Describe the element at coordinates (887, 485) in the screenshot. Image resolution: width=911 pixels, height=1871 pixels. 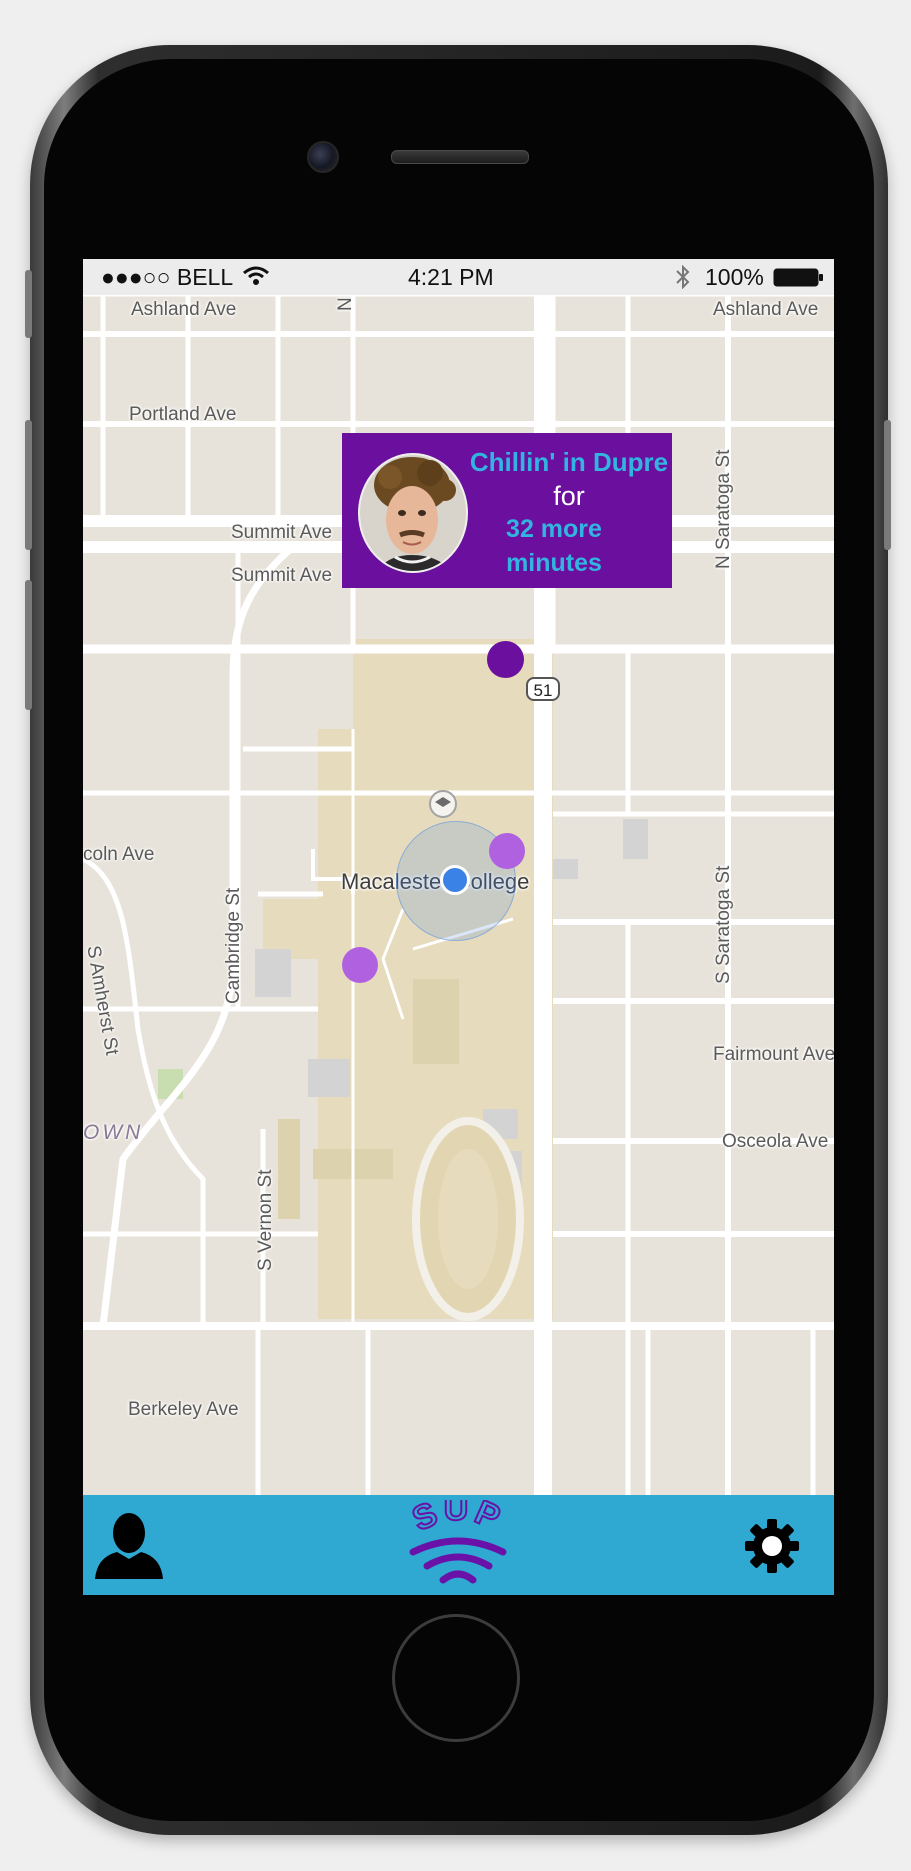
I see `power-button` at that location.